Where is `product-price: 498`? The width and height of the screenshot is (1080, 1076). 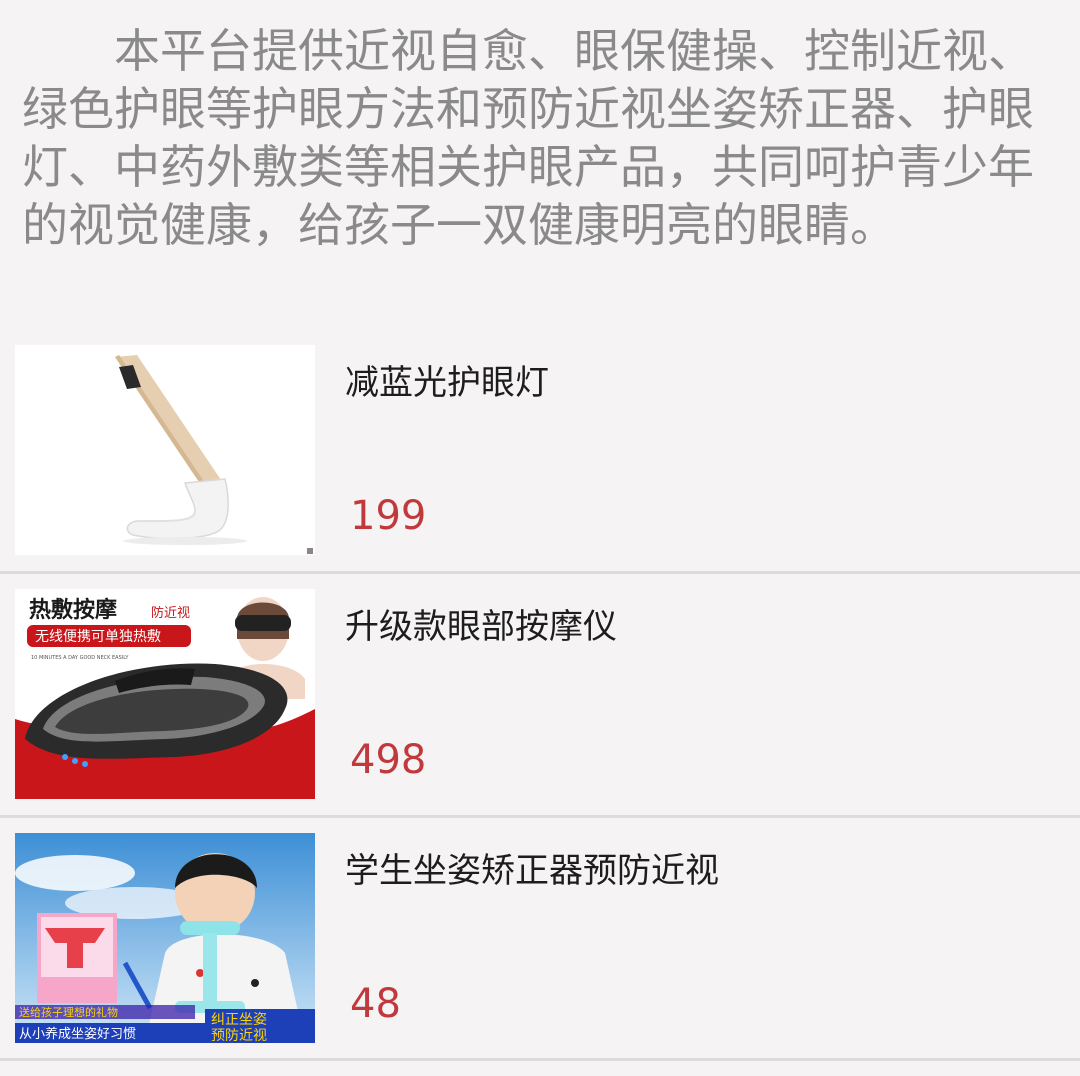
product-price: 498 is located at coordinates (388, 760).